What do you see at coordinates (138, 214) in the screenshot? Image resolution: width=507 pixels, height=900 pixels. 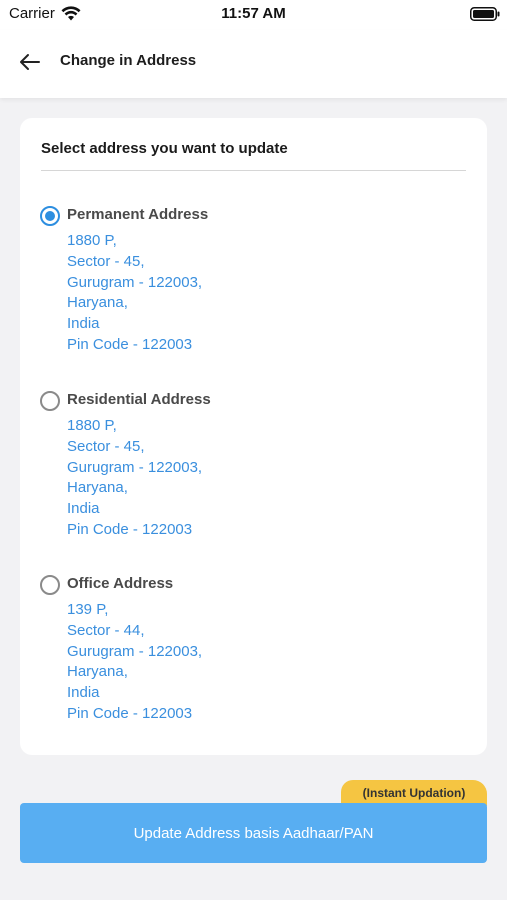 I see `address-label: Permanent Address` at bounding box center [138, 214].